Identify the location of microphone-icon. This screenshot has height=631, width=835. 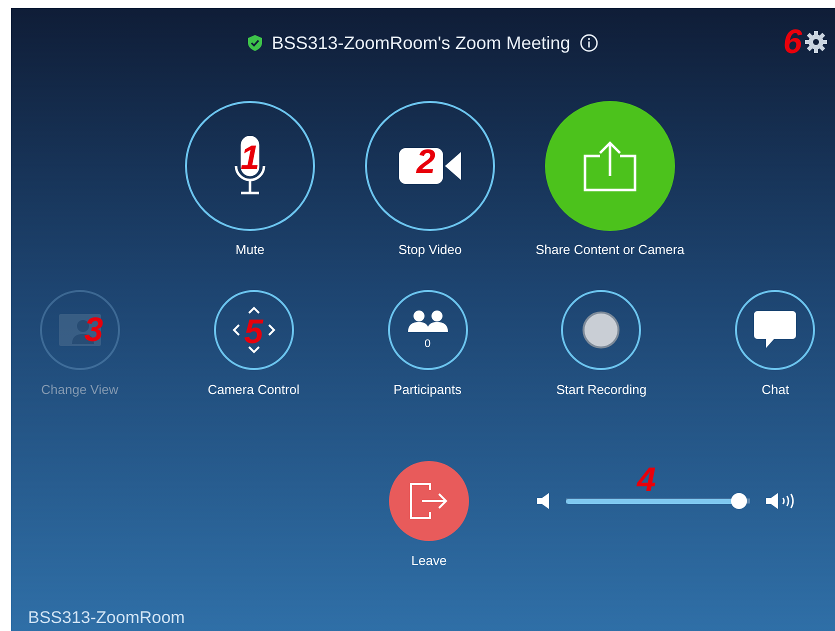
(250, 166).